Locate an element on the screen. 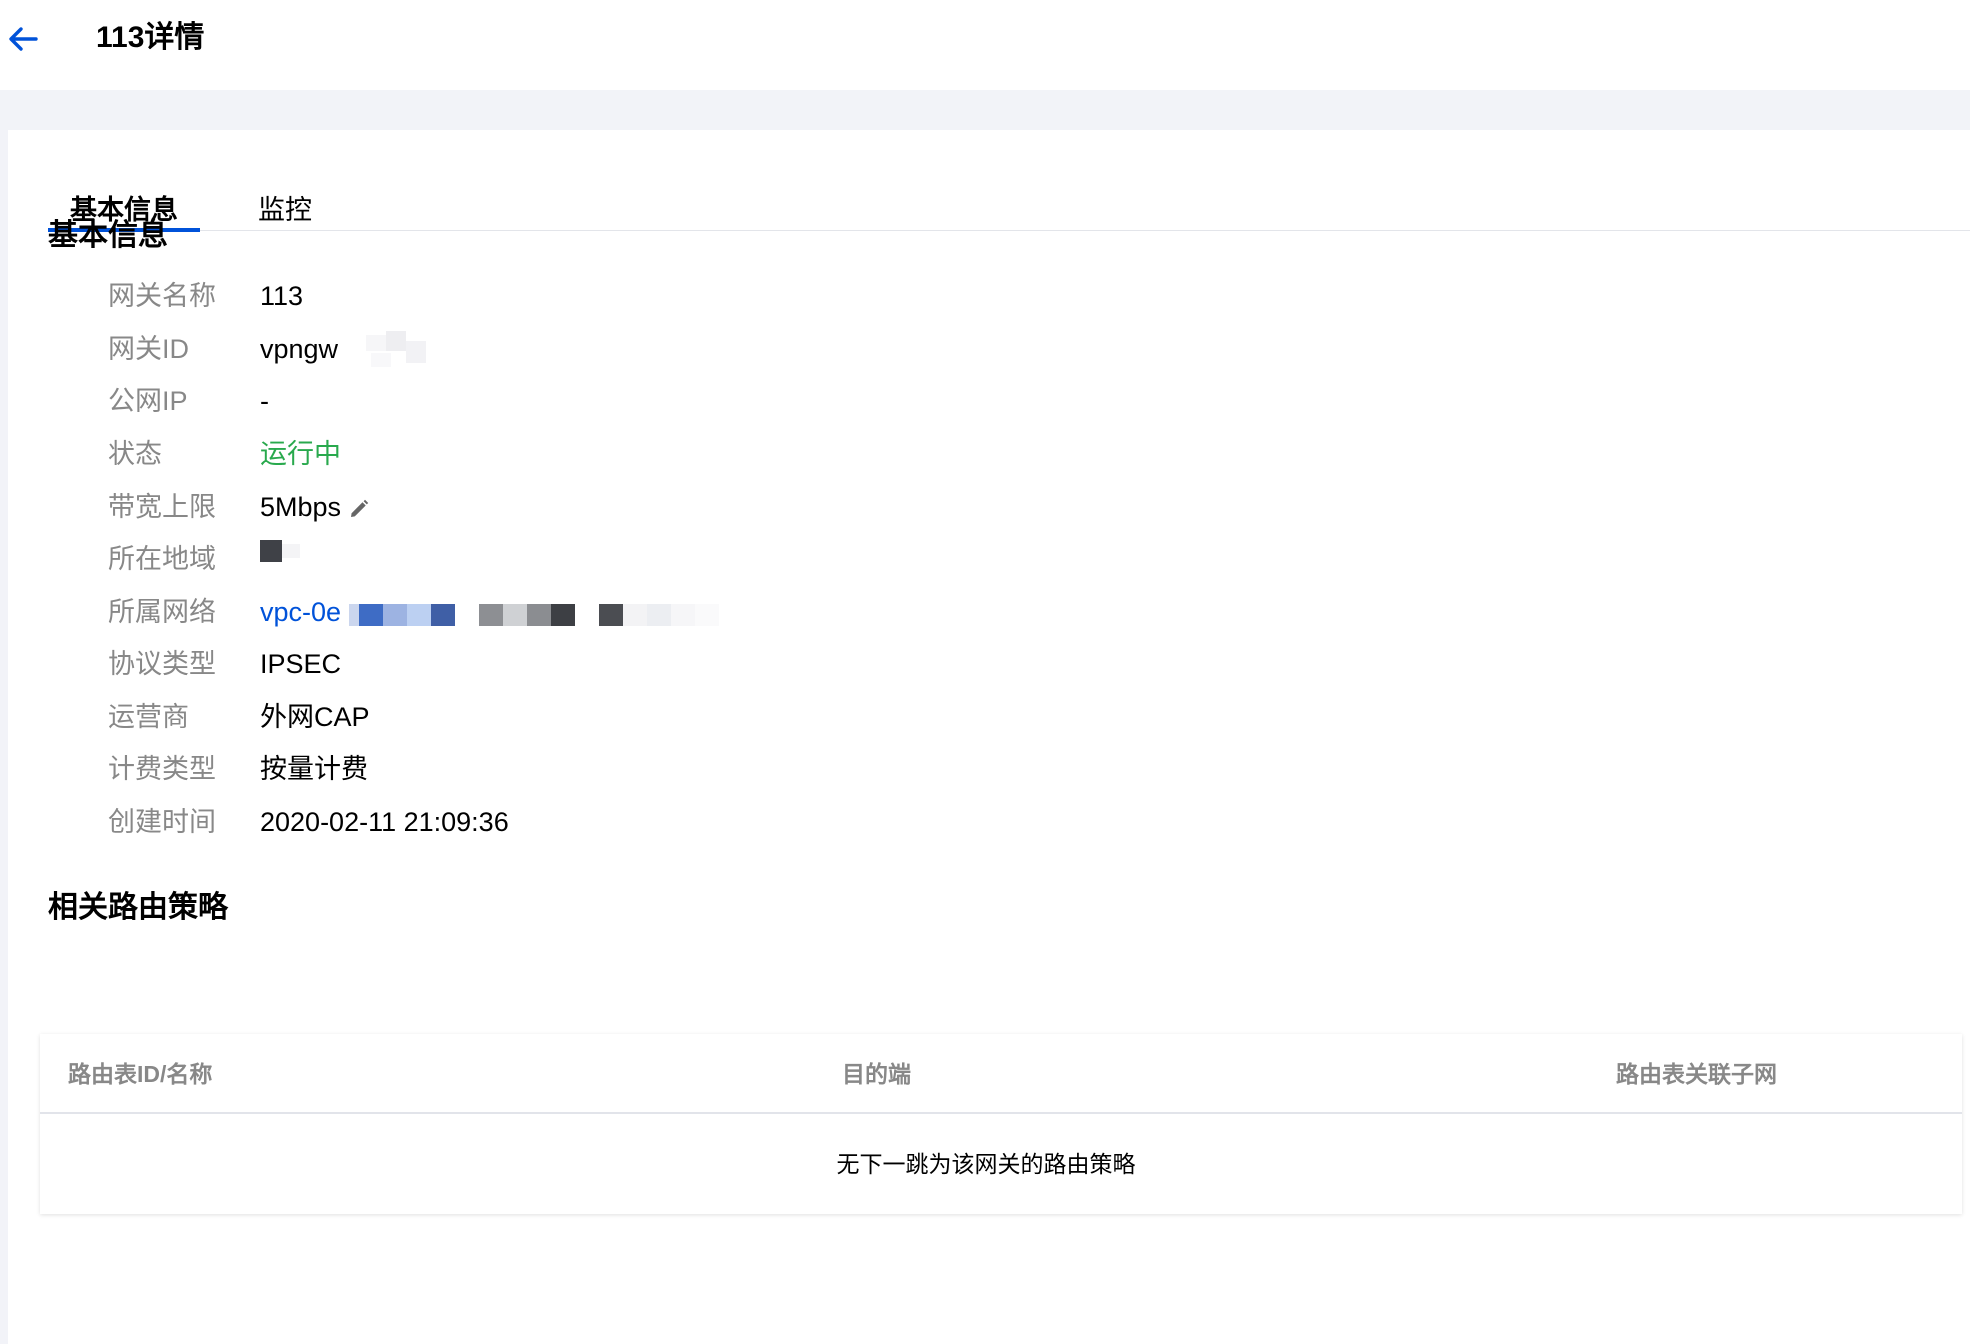 This screenshot has width=1970, height=1344. field-value-wrap: 5Mbps is located at coordinates (315, 507).